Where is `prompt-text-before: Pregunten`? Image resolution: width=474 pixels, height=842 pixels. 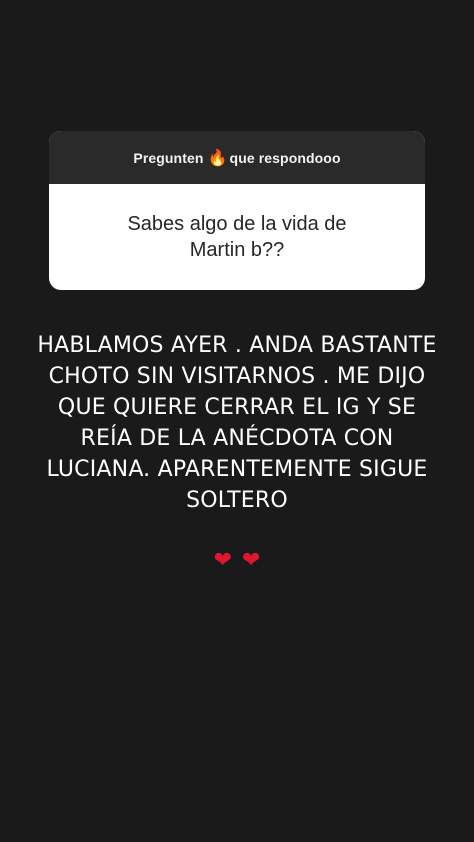
prompt-text-before: Pregunten is located at coordinates (168, 157).